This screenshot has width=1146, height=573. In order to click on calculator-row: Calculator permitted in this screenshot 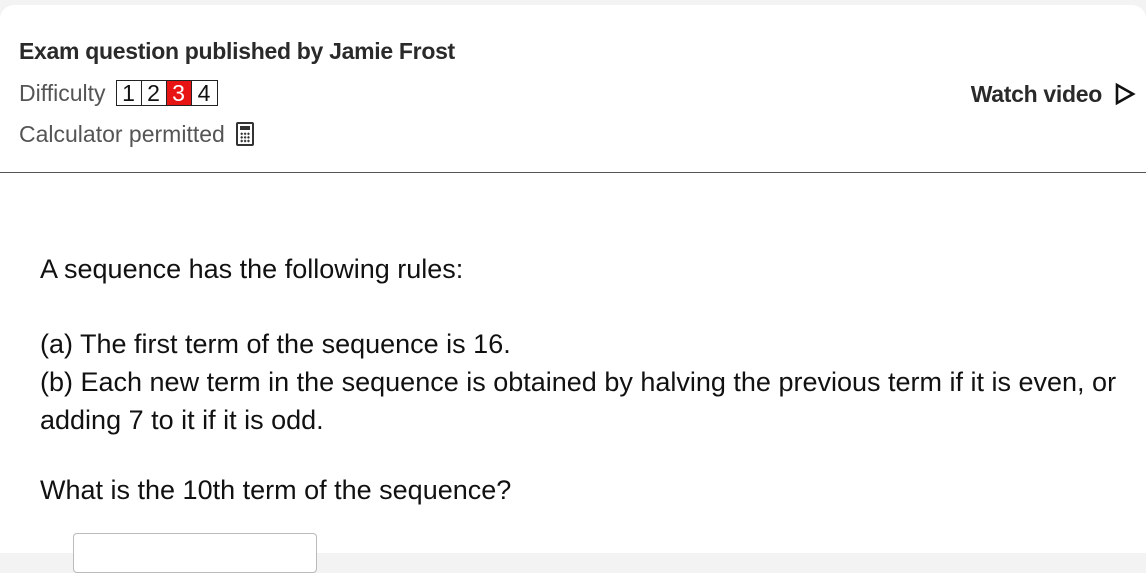, I will do `click(136, 134)`.